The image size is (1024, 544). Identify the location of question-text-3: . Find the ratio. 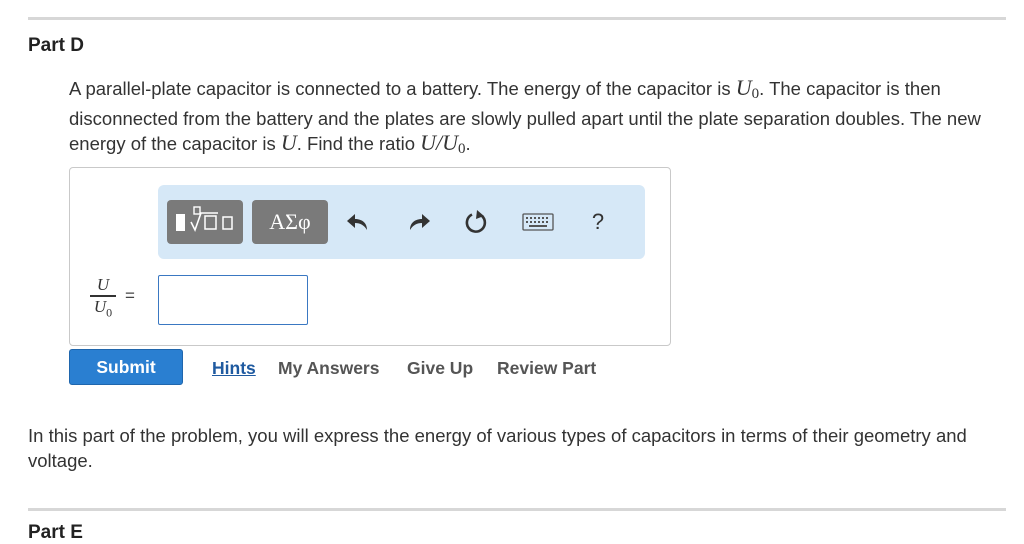
(358, 143).